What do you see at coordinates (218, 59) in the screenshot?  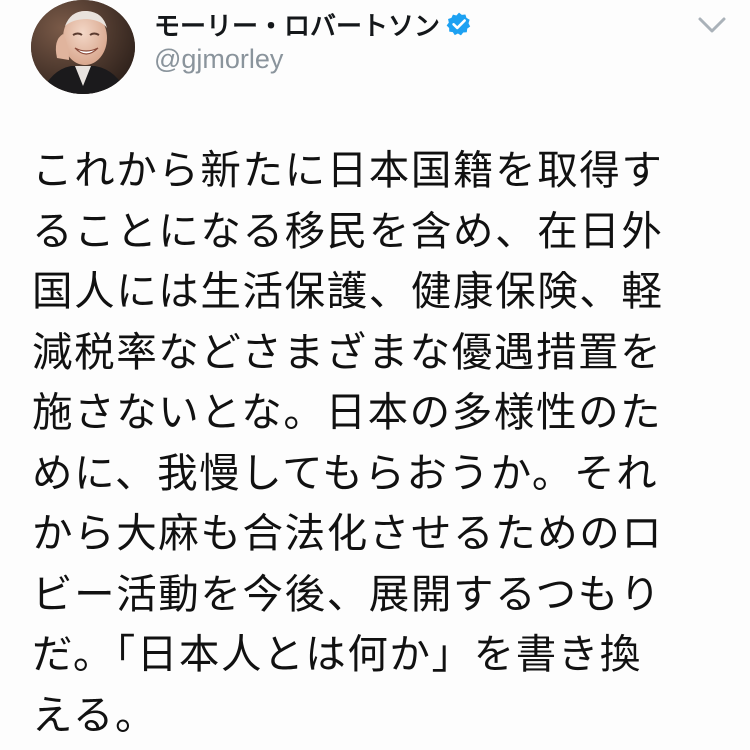 I see `author-handle: @gjmorley` at bounding box center [218, 59].